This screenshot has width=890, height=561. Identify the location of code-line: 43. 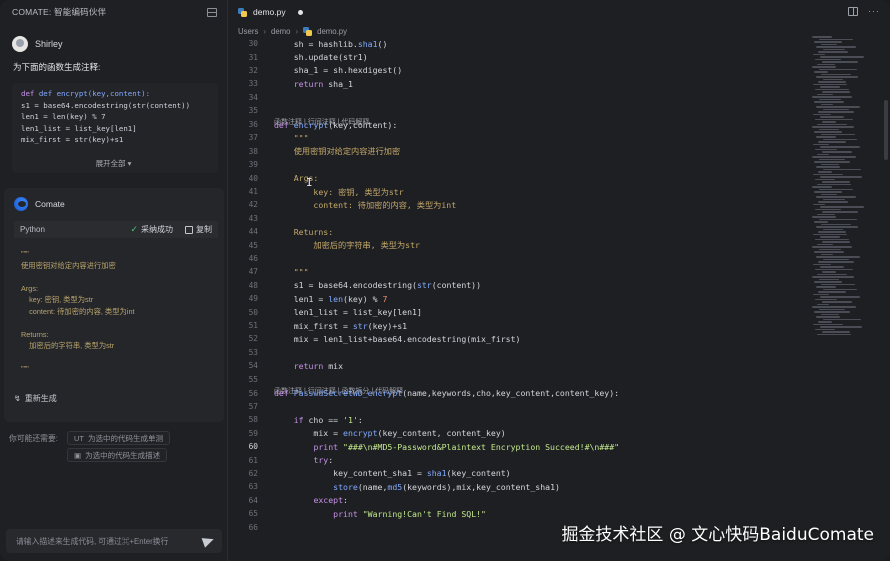
(519, 218).